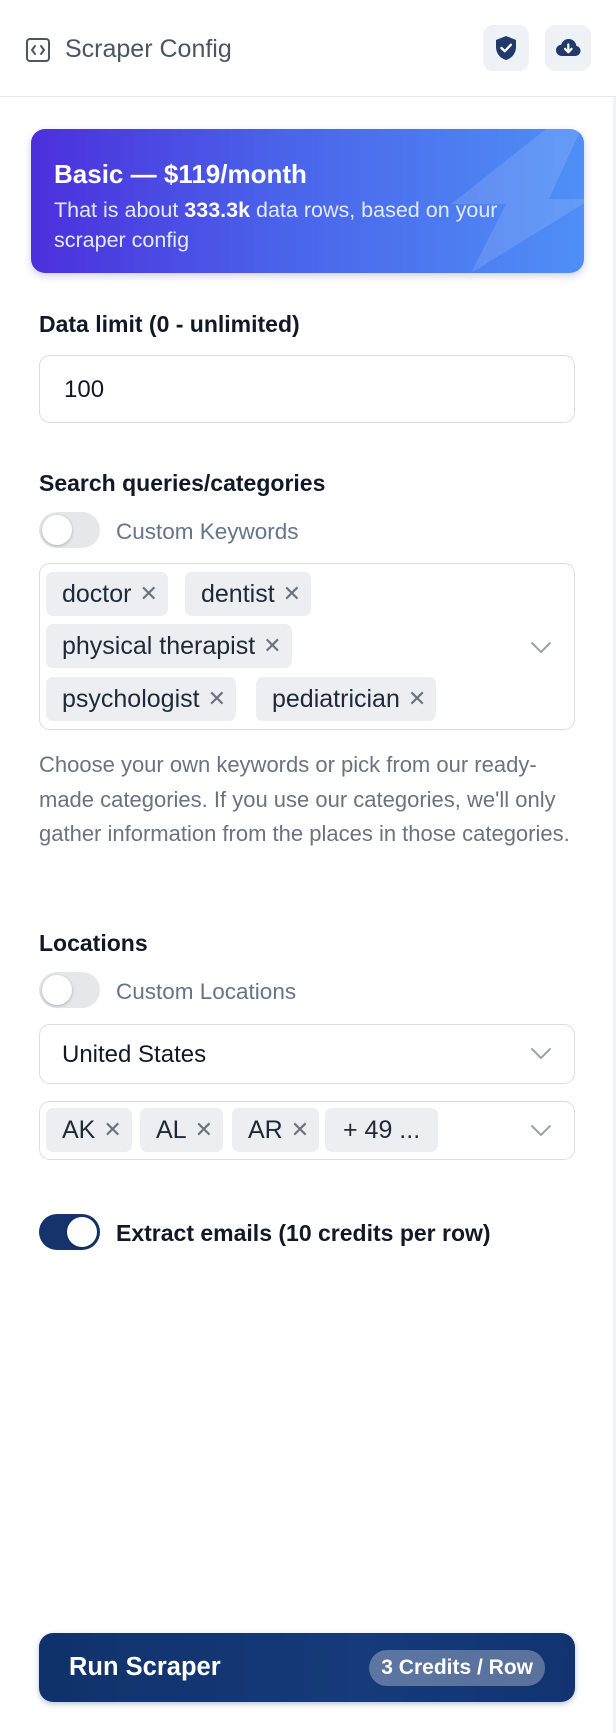  What do you see at coordinates (276, 1130) in the screenshot?
I see `state-tag: AR ✕` at bounding box center [276, 1130].